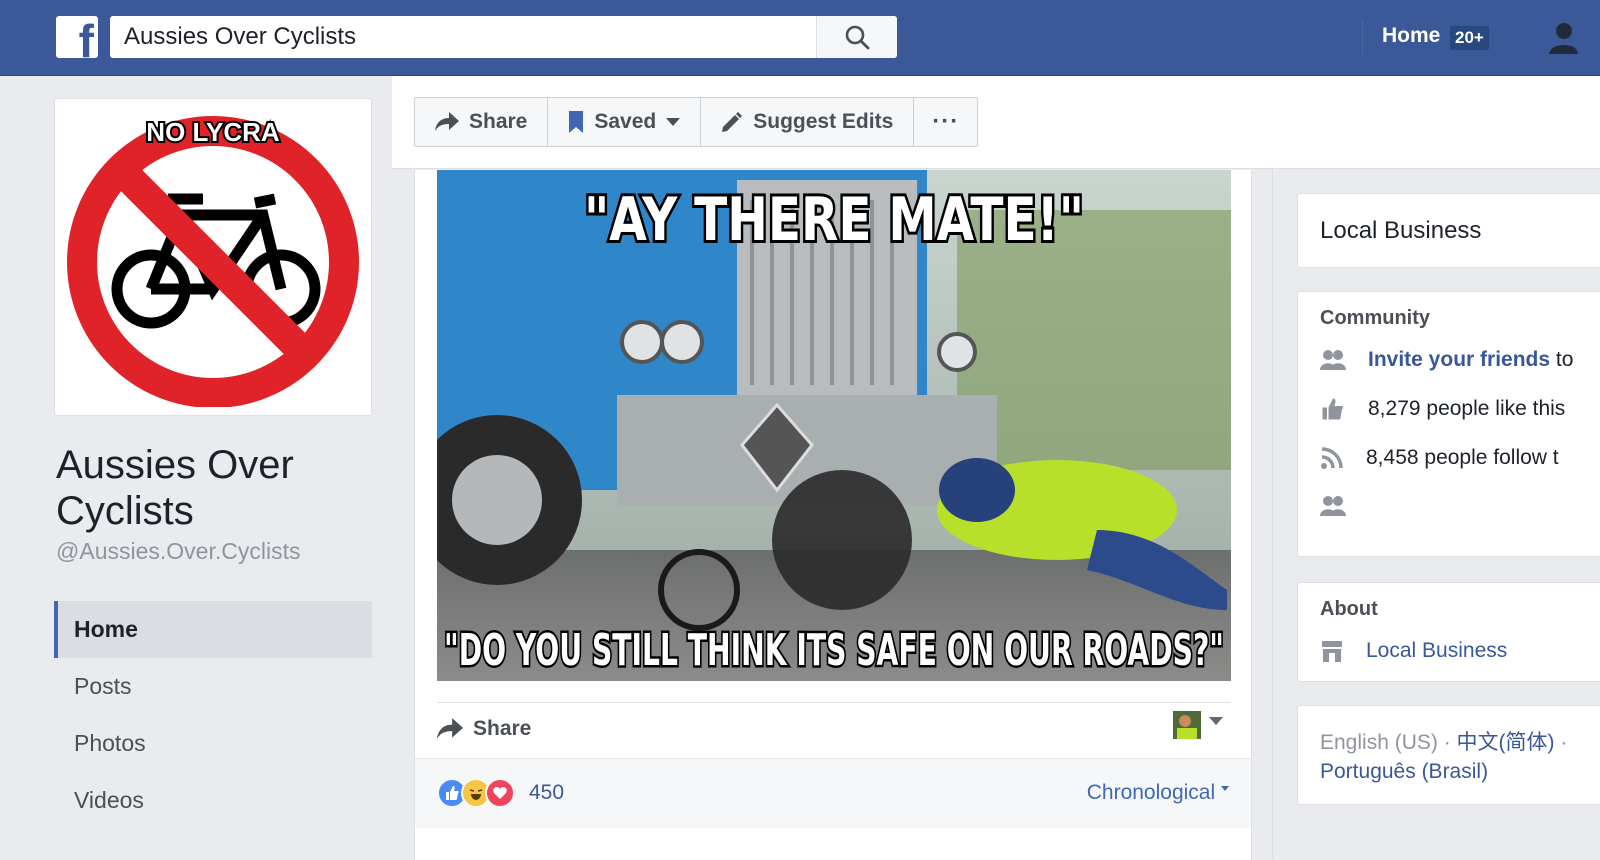  I want to click on reactions-row: 450 Chronological, so click(833, 793).